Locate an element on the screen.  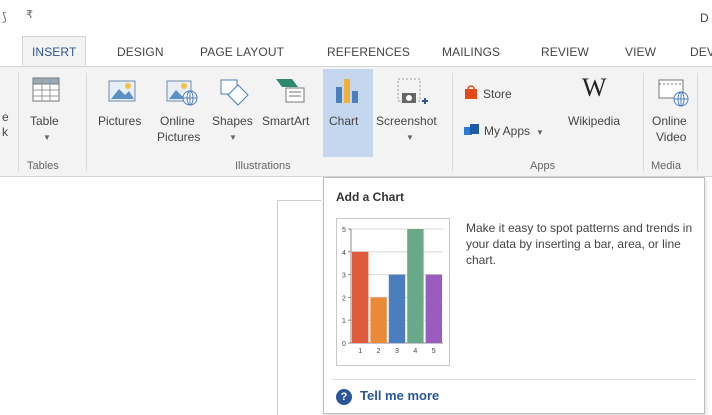
pictures-label: Pictures is located at coordinates (120, 121).